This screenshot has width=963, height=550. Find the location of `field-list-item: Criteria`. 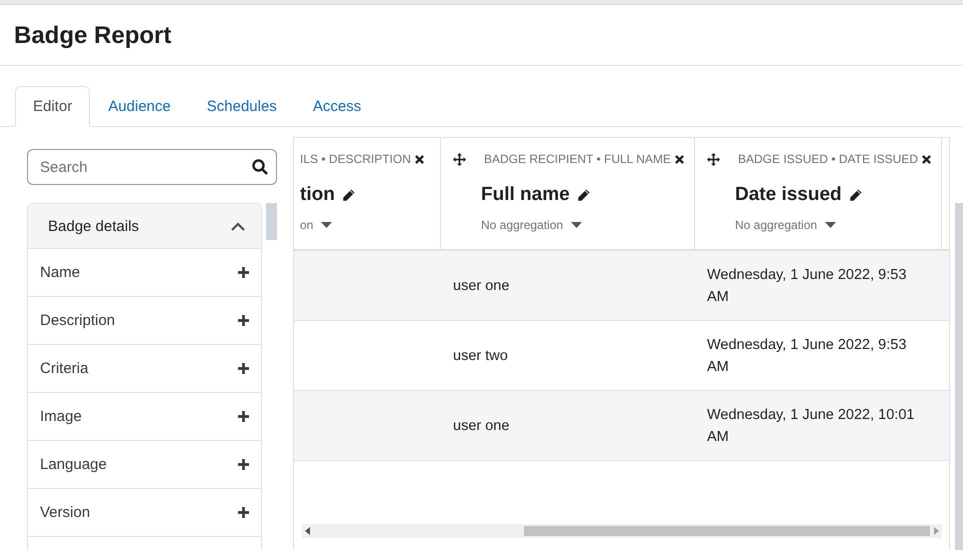

field-list-item: Criteria is located at coordinates (145, 369).